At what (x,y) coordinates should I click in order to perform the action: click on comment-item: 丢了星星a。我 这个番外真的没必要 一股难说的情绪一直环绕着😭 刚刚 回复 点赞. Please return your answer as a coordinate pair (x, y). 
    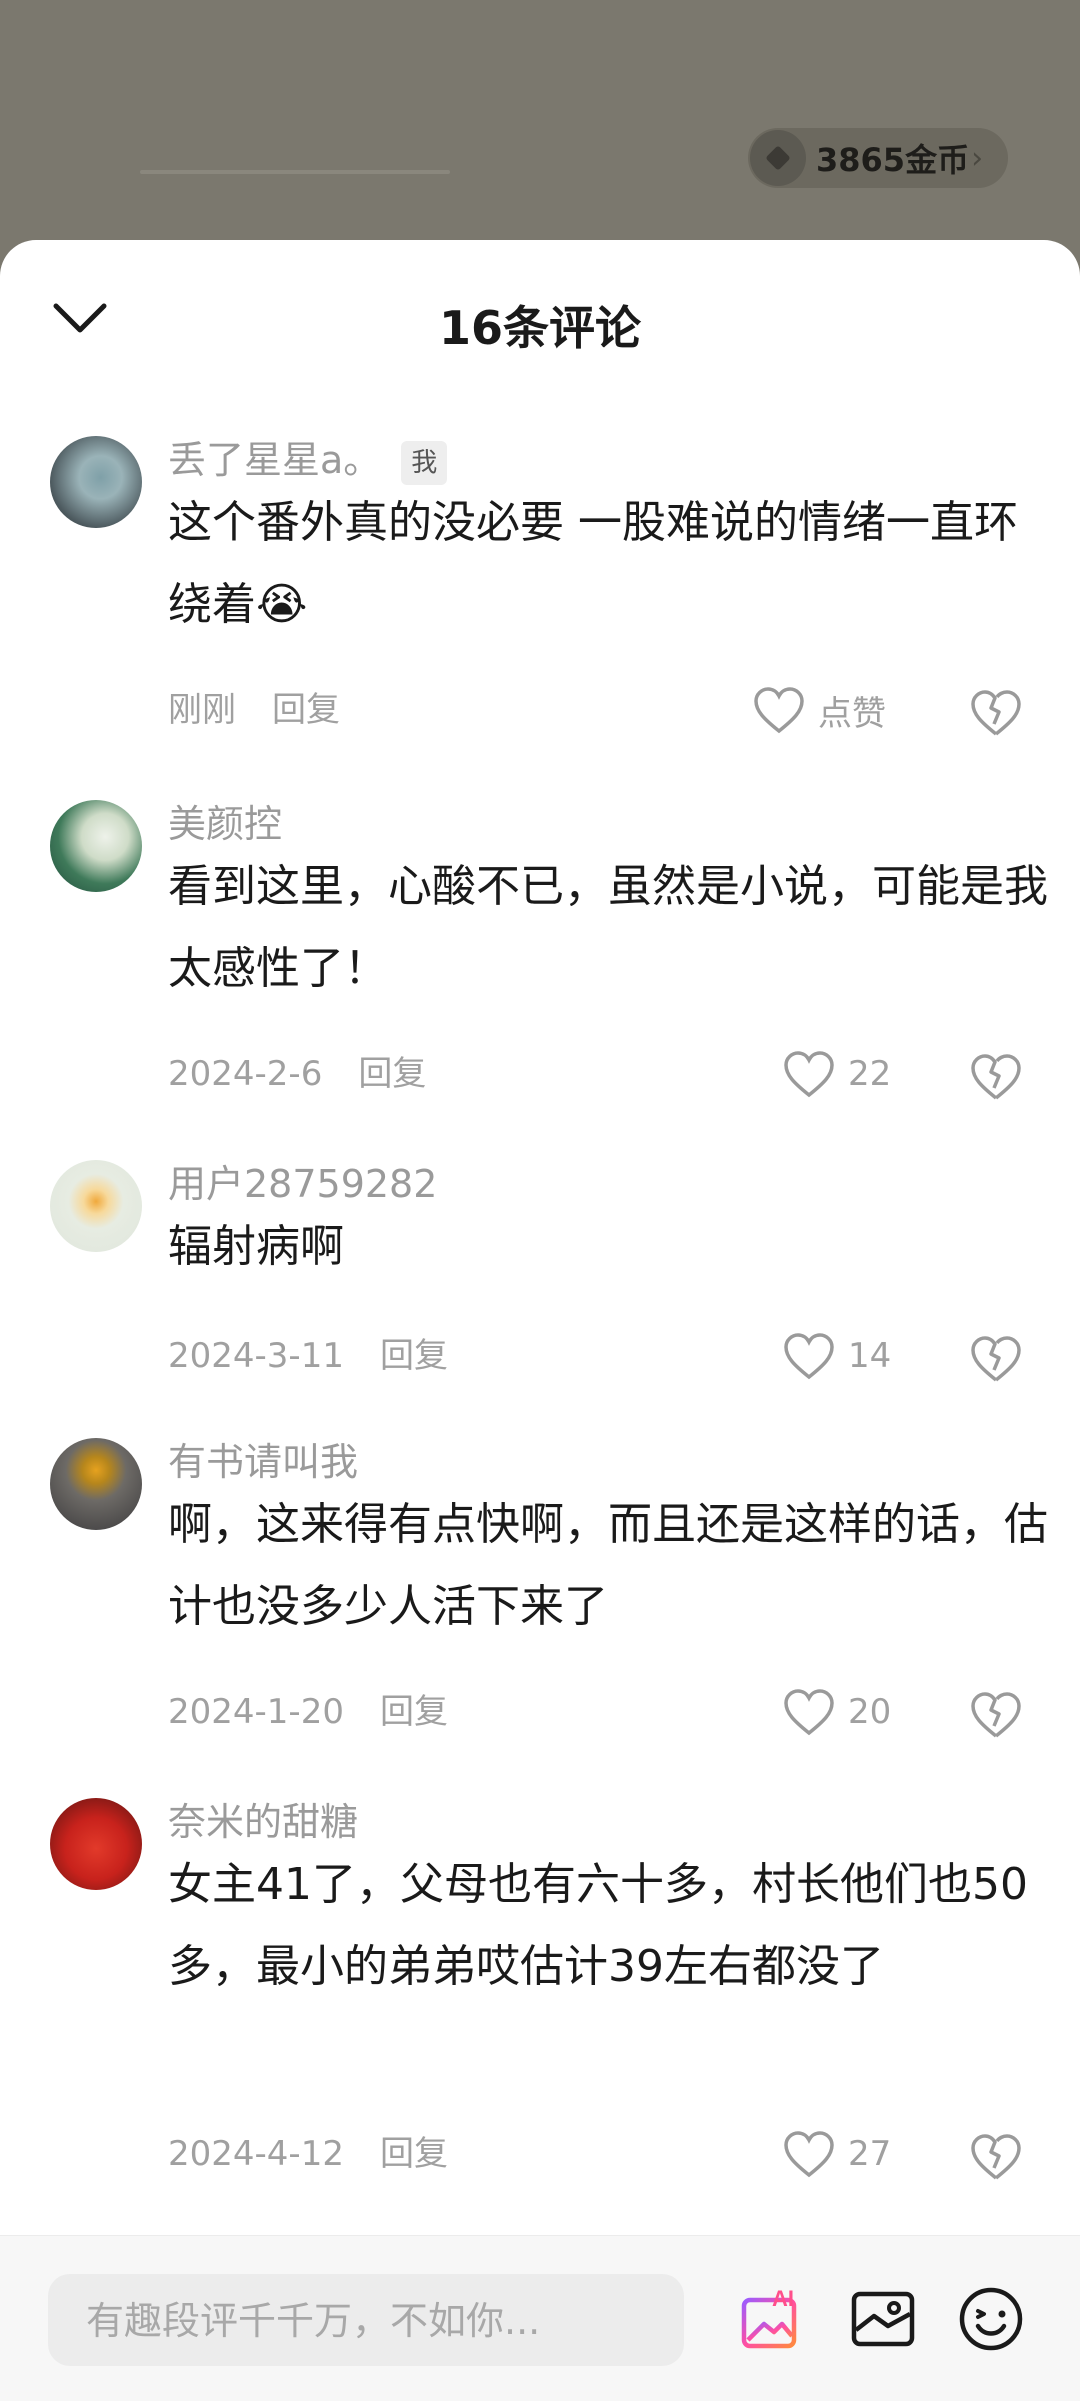
    Looking at the image, I should click on (540, 586).